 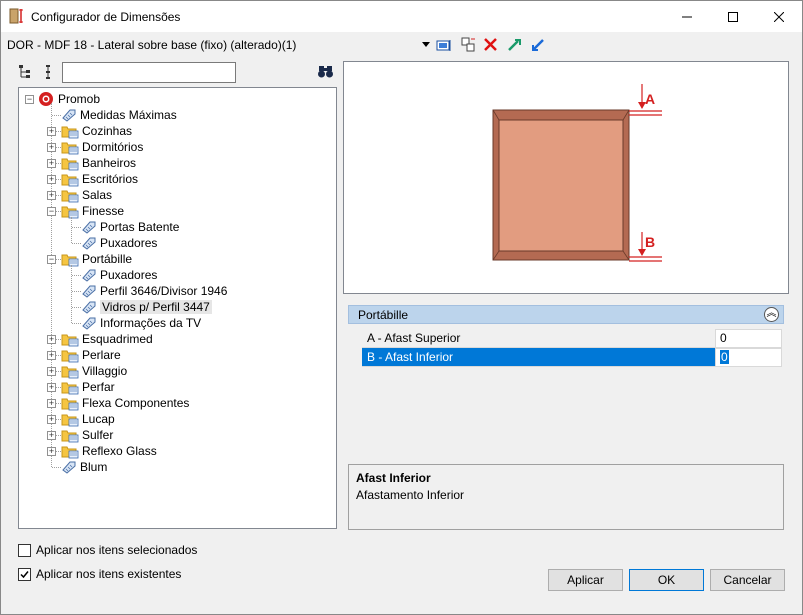 What do you see at coordinates (84, 467) in the screenshot?
I see `tree-item-blum: Blum` at bounding box center [84, 467].